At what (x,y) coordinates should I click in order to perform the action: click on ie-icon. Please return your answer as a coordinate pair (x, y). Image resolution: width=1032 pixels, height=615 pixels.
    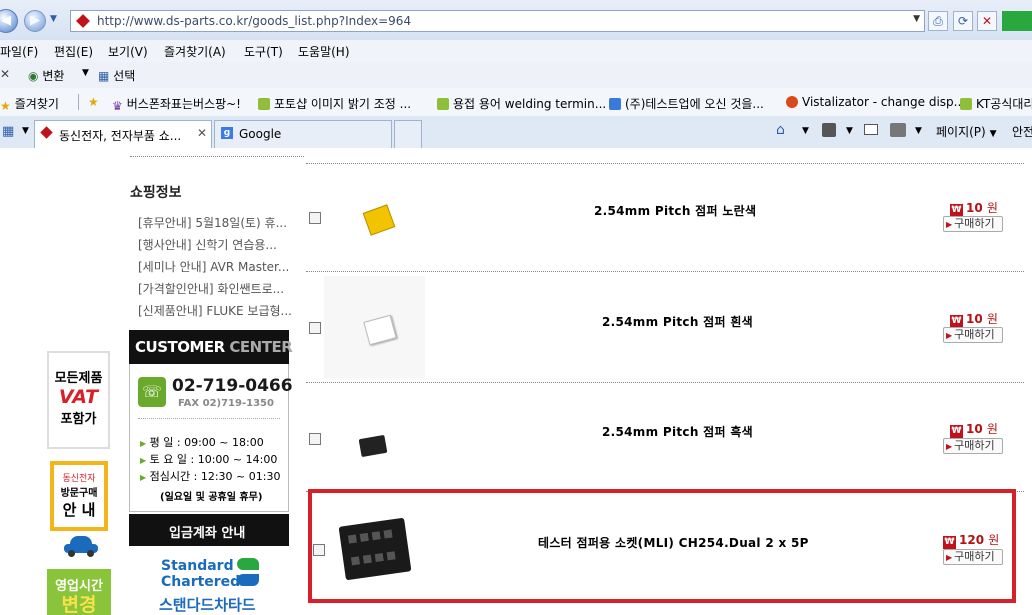
    Looking at the image, I should click on (615, 104).